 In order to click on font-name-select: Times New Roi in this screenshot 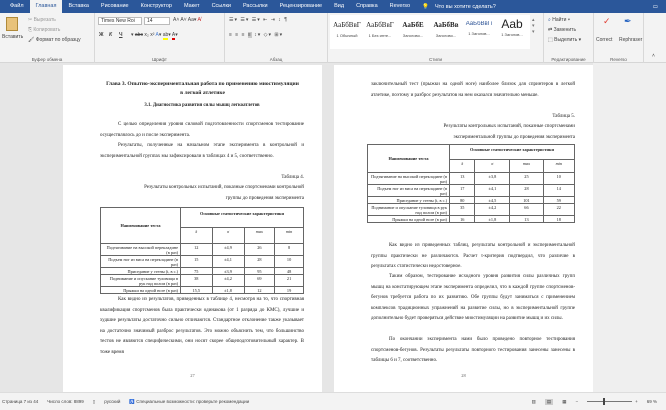, I will do `click(120, 21)`.